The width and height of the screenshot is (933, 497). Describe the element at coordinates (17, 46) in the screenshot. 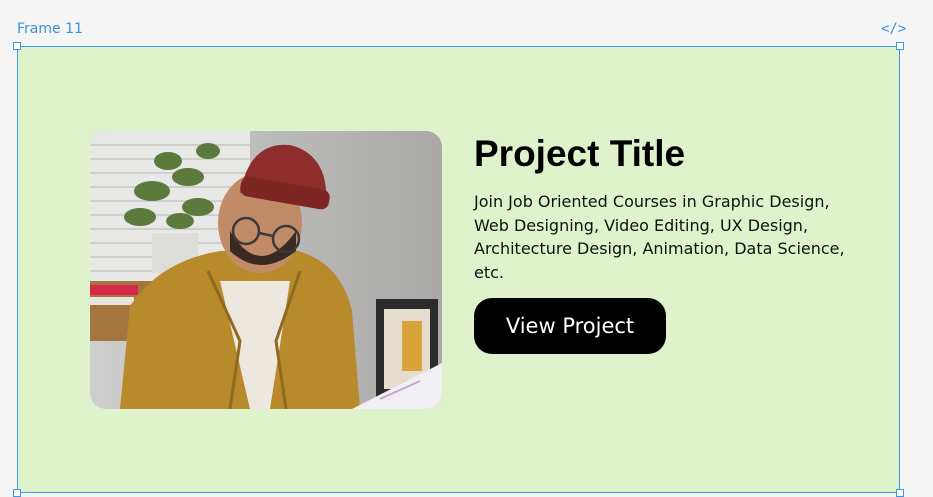

I see `resize-handle-top-left` at that location.